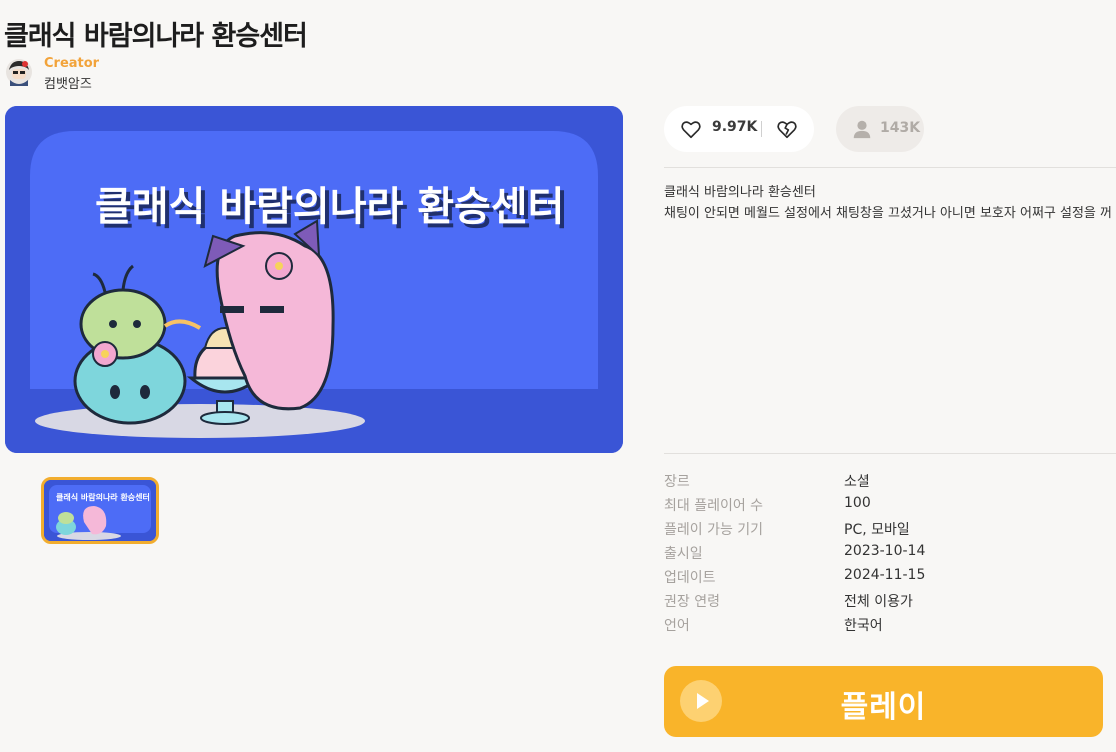 The height and width of the screenshot is (752, 1116). Describe the element at coordinates (156, 36) in the screenshot. I see `page-title: 클래식 바람의나라 환승센터` at that location.